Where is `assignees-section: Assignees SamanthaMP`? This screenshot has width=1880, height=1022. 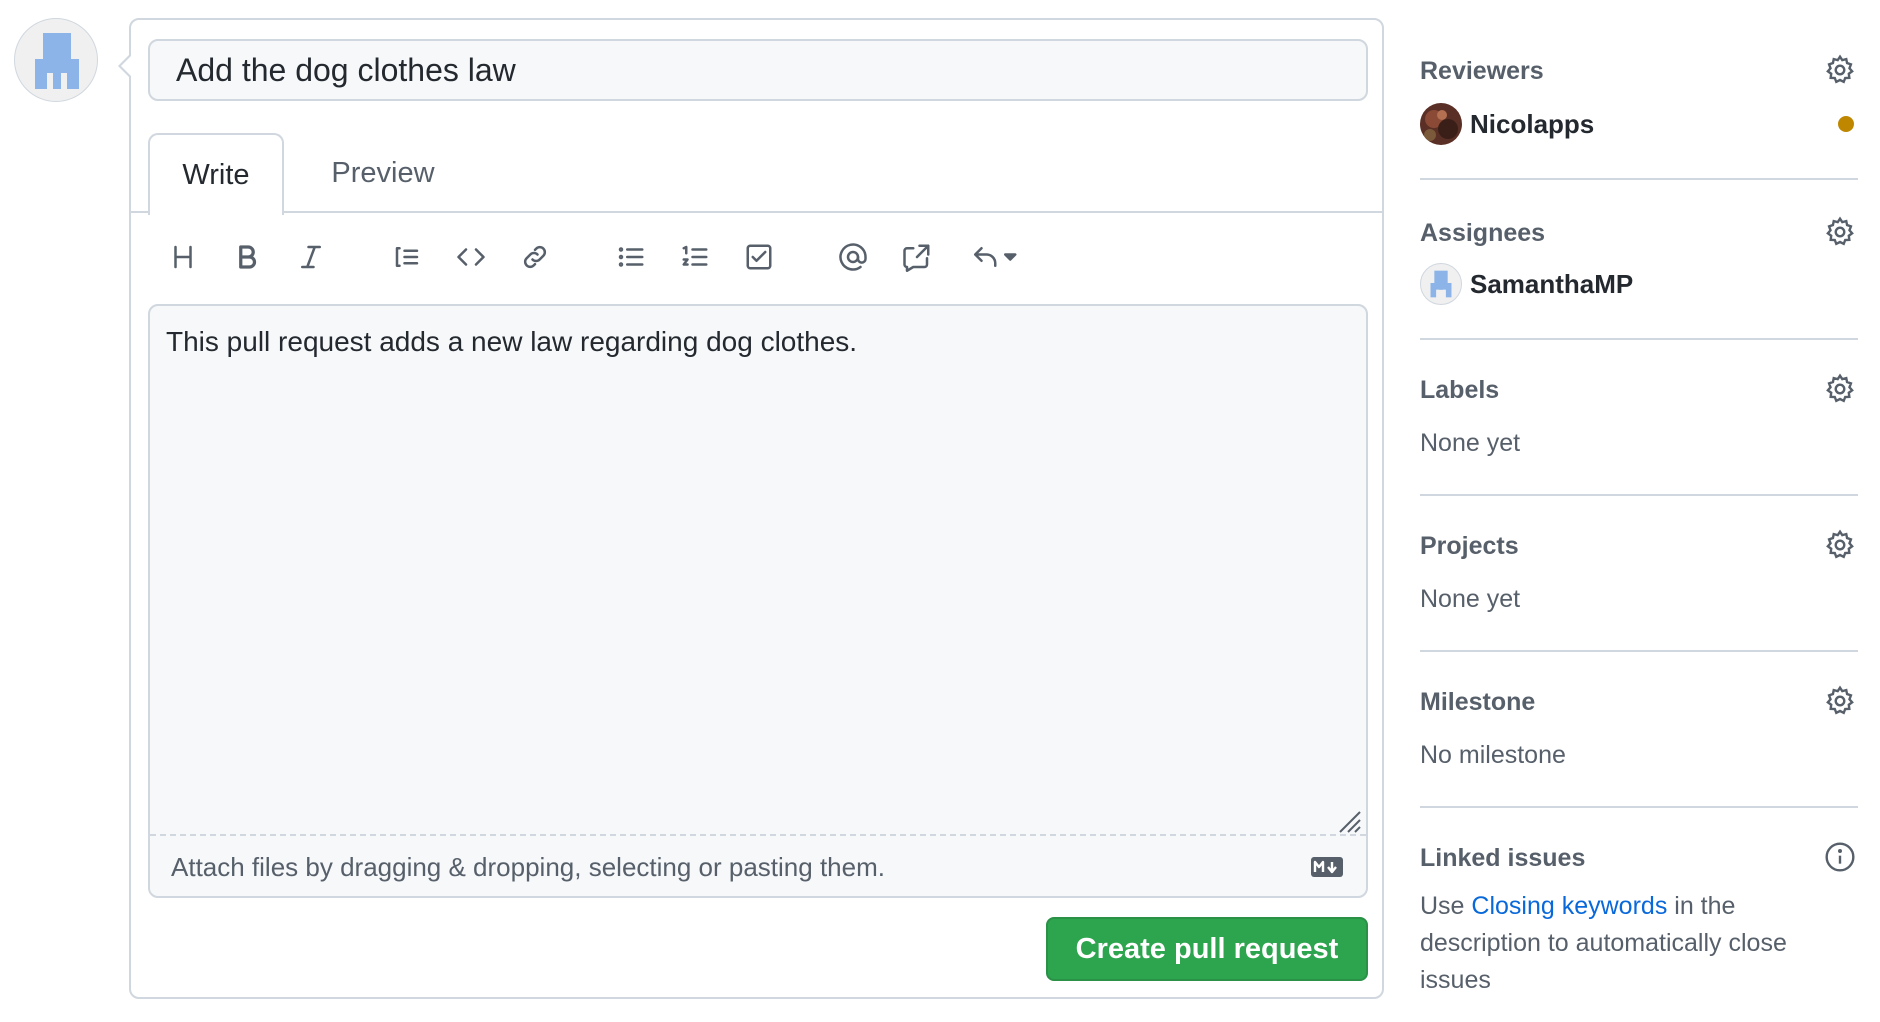 assignees-section: Assignees SamanthaMP is located at coordinates (1639, 260).